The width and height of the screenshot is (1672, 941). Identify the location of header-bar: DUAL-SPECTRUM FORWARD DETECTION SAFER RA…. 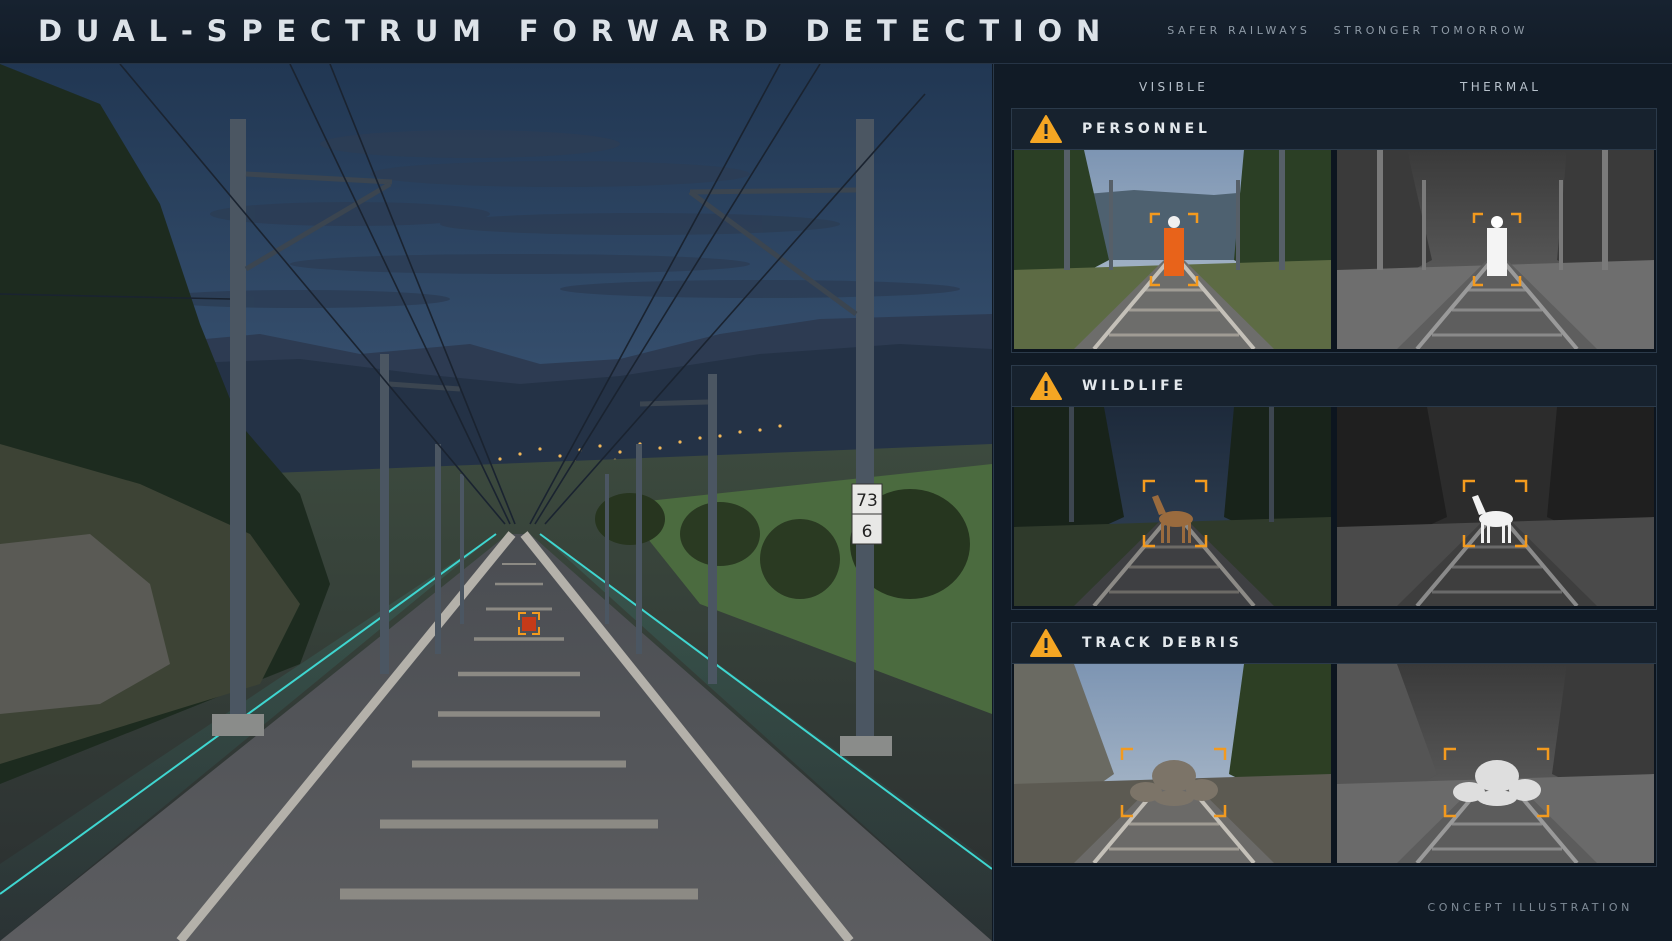
(836, 32).